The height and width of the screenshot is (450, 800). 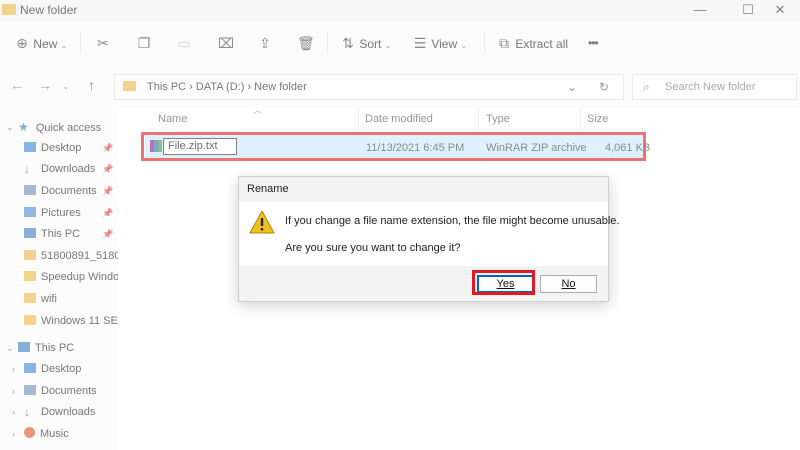 What do you see at coordinates (568, 284) in the screenshot?
I see `no-button: No` at bounding box center [568, 284].